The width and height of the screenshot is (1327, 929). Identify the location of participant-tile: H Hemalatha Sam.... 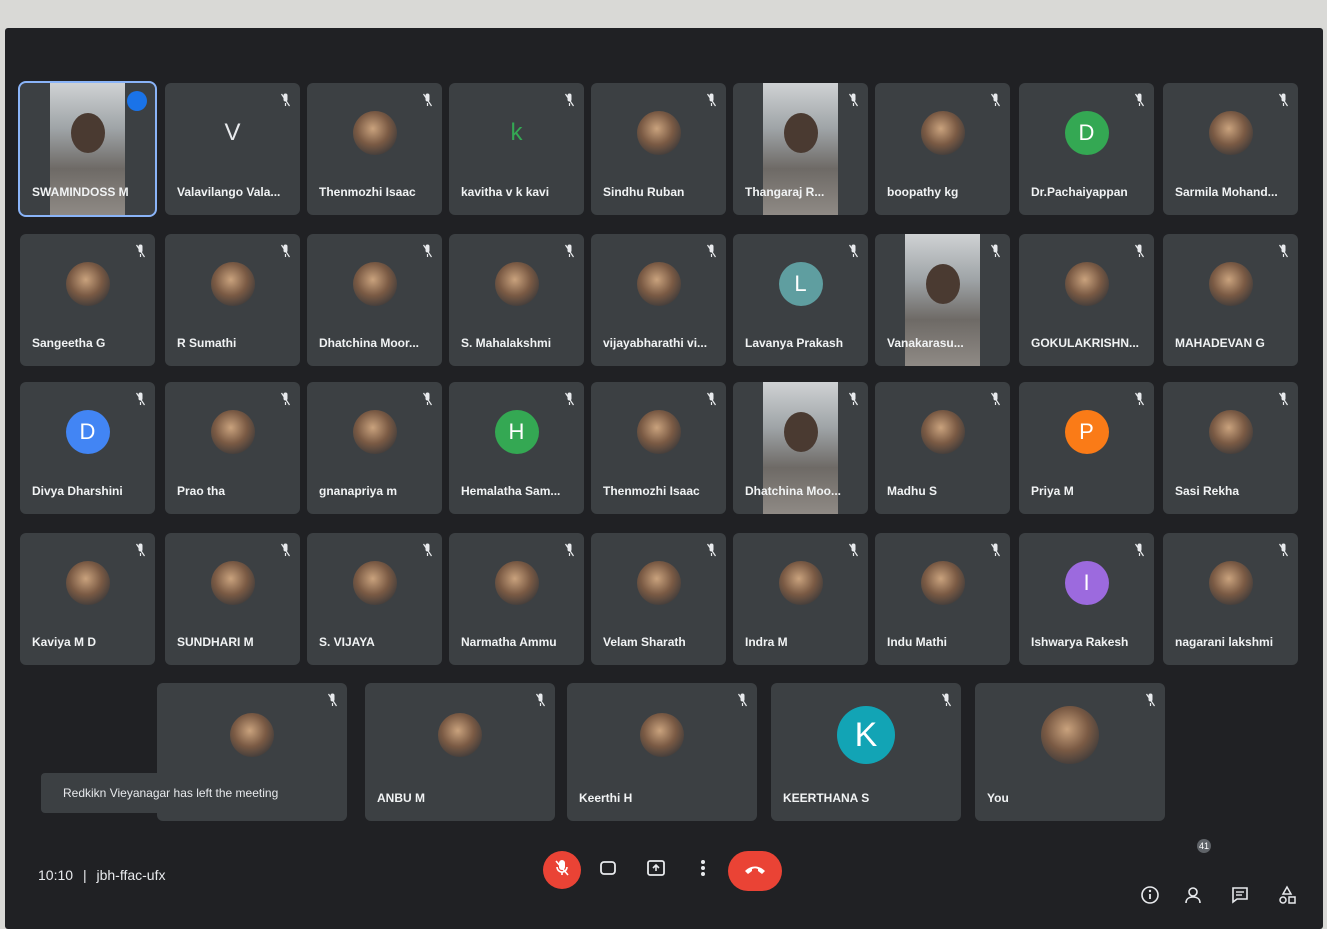
(516, 448).